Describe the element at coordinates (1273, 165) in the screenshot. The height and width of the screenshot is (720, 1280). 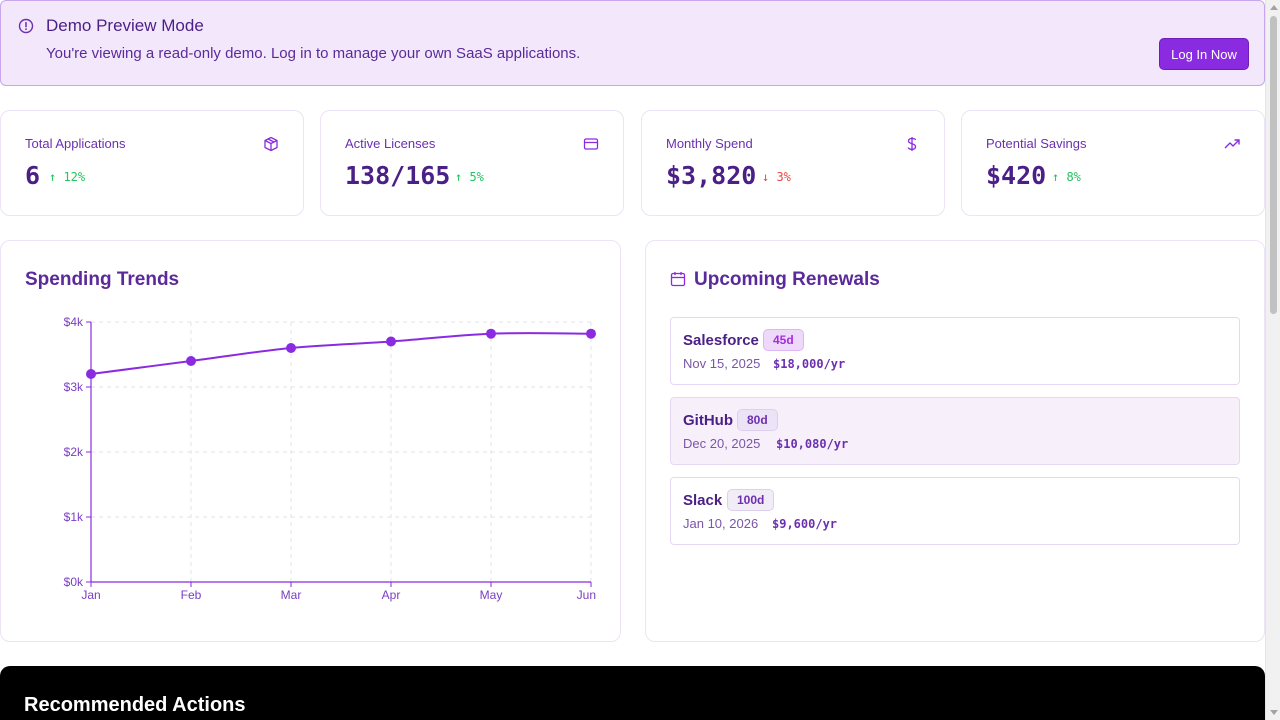
I see `scrollbar-thumb` at that location.